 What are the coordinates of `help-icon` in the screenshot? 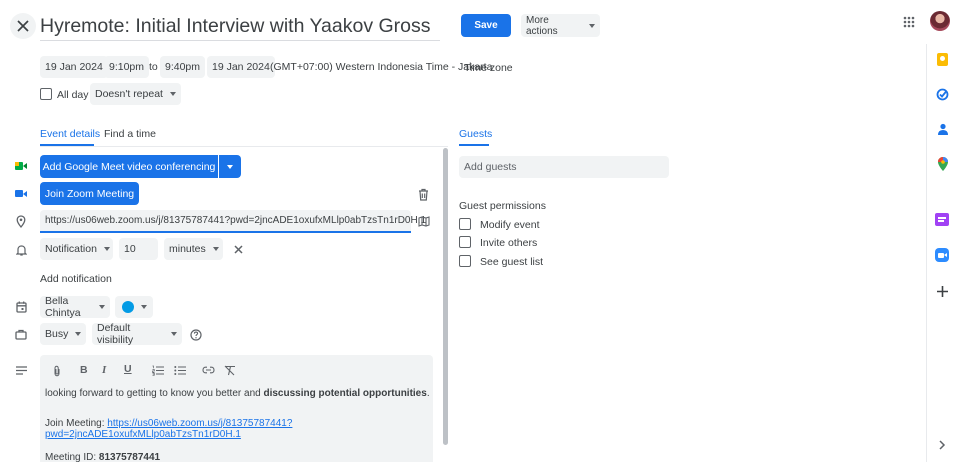 It's located at (195, 334).